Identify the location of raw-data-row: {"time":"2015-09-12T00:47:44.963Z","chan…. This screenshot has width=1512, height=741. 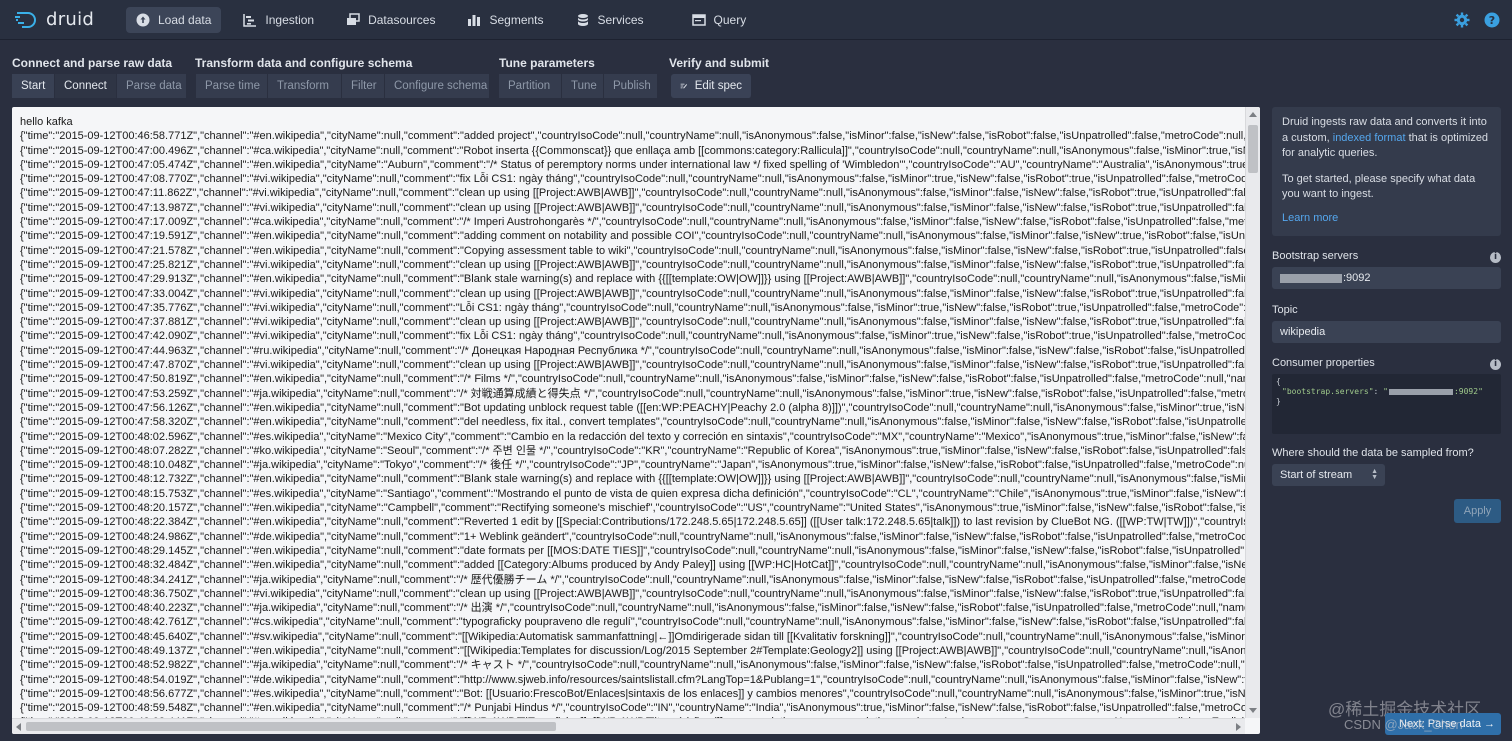
(632, 350).